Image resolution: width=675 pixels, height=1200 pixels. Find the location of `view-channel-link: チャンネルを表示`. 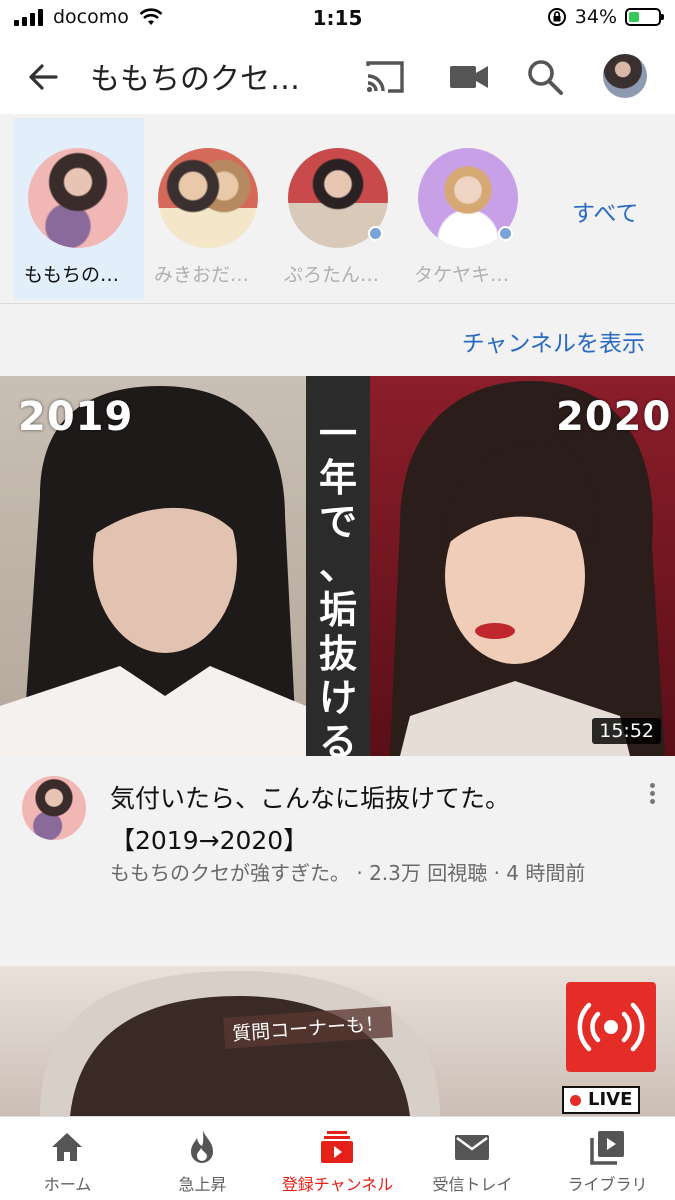

view-channel-link: チャンネルを表示 is located at coordinates (553, 341).